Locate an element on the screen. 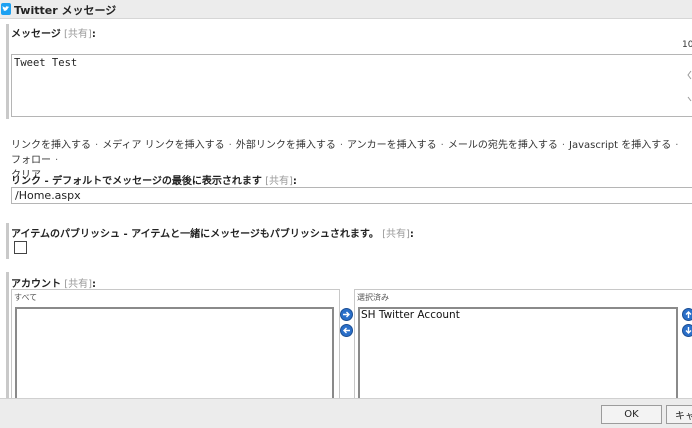 The image size is (692, 428). twitter-bird-icon is located at coordinates (6, 9).